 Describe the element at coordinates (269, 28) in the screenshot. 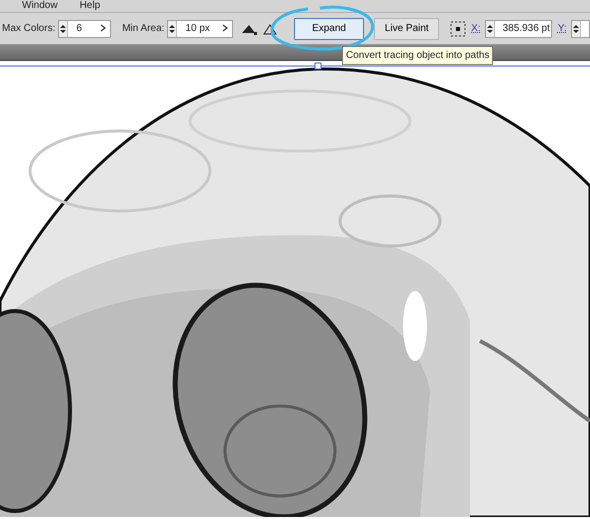

I see `triangle-outline-icon` at that location.